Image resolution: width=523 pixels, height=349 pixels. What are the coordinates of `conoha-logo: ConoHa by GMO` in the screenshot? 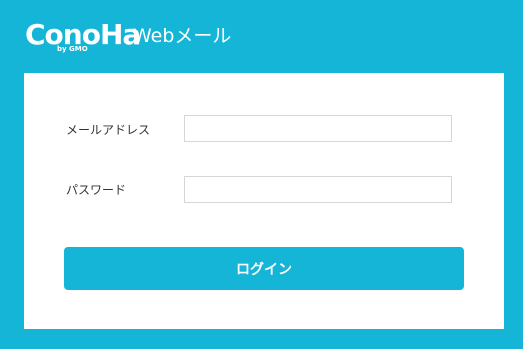 It's located at (83, 36).